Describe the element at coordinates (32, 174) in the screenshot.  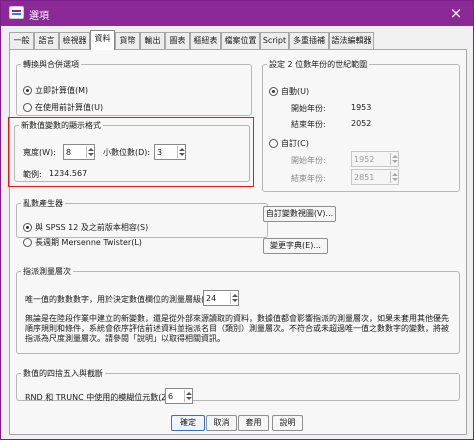
I see `example-label: 範例:` at that location.